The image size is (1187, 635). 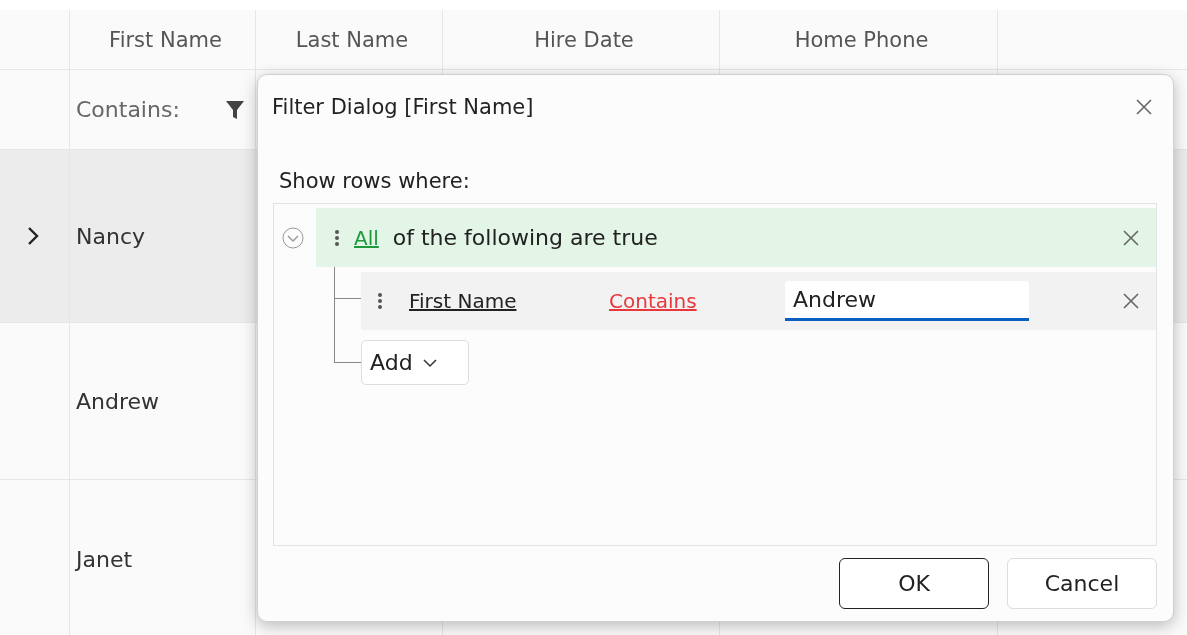 I want to click on column-header: Last Name, so click(x=349, y=40).